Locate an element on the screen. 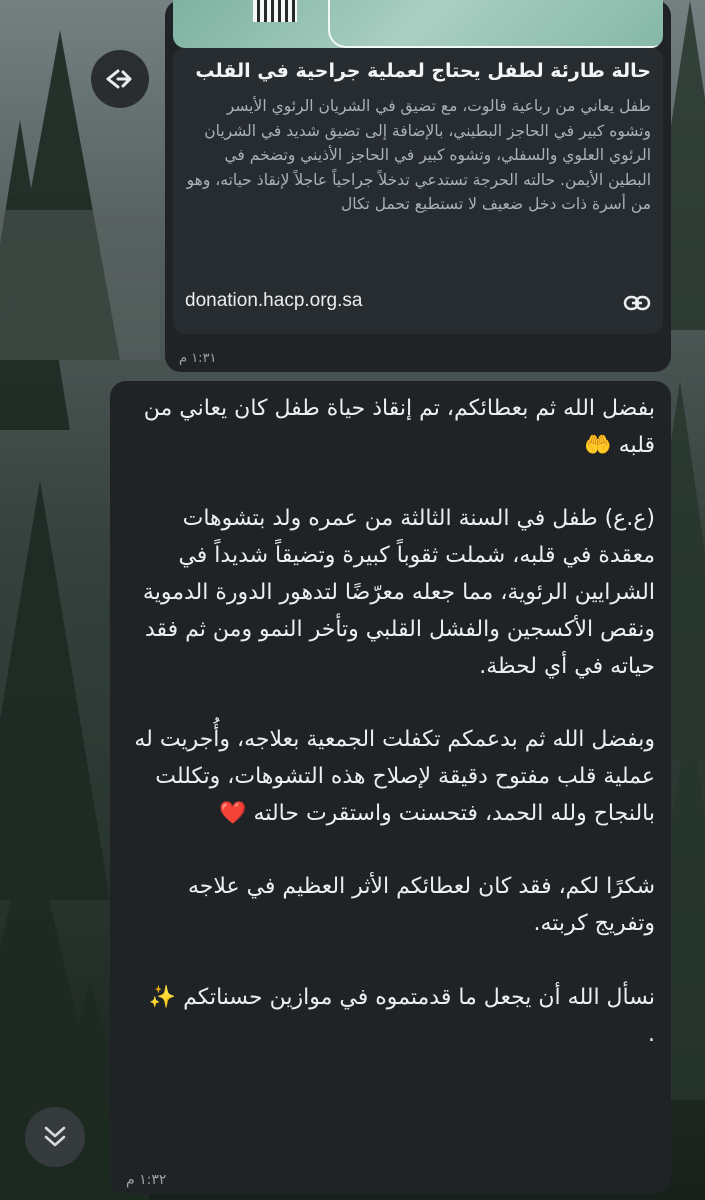 This screenshot has height=1200, width=705. forward-arrow-icon is located at coordinates (119, 79).